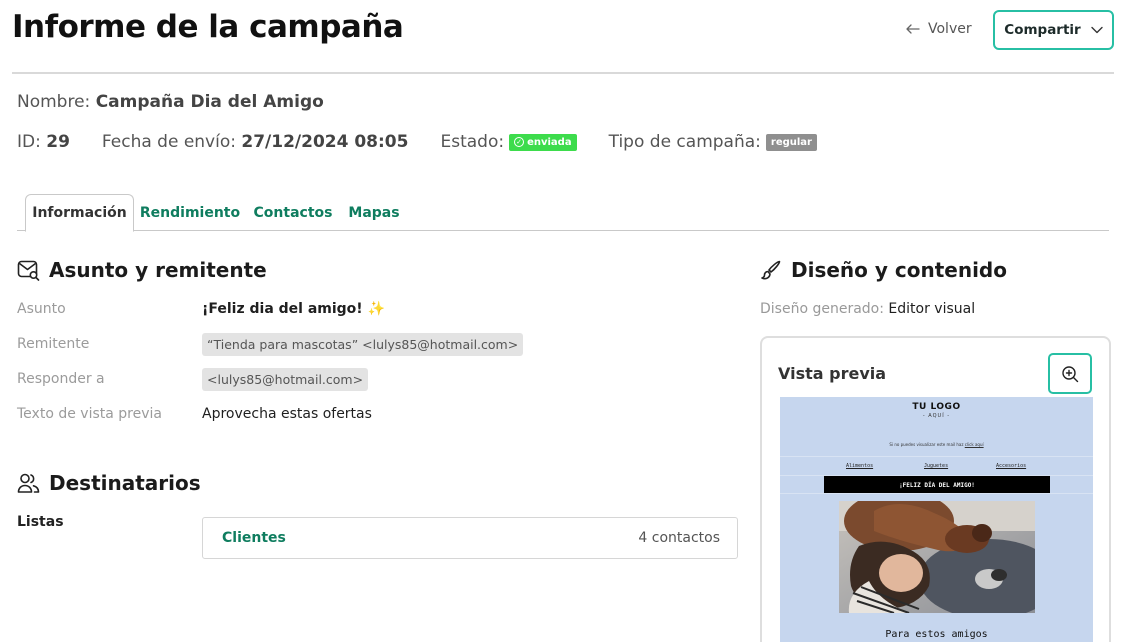  What do you see at coordinates (1042, 30) in the screenshot?
I see `share-label: Compartir` at bounding box center [1042, 30].